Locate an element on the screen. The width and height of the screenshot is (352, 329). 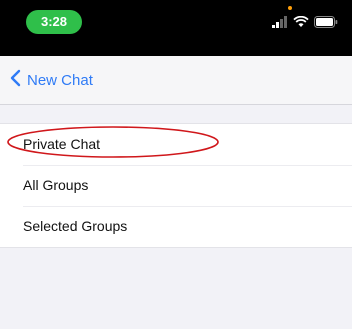
wifi-icon is located at coordinates (301, 22).